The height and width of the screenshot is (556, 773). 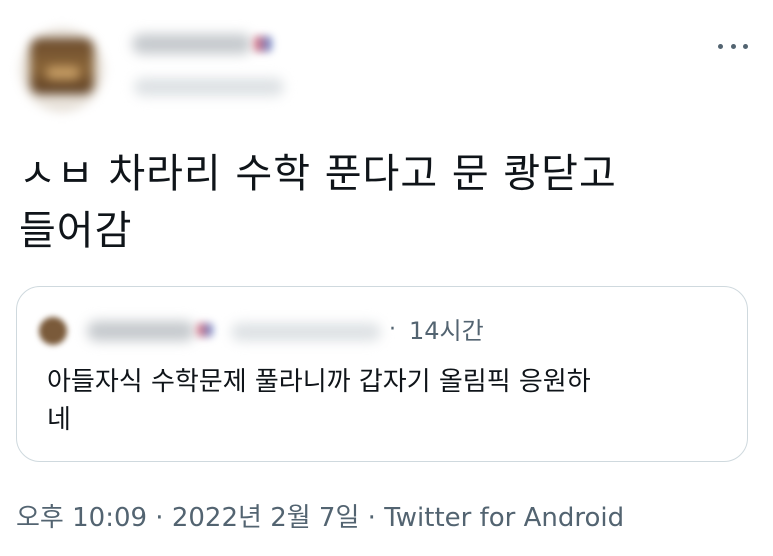 What do you see at coordinates (263, 44) in the screenshot?
I see `author-flag-emoji-blurred` at bounding box center [263, 44].